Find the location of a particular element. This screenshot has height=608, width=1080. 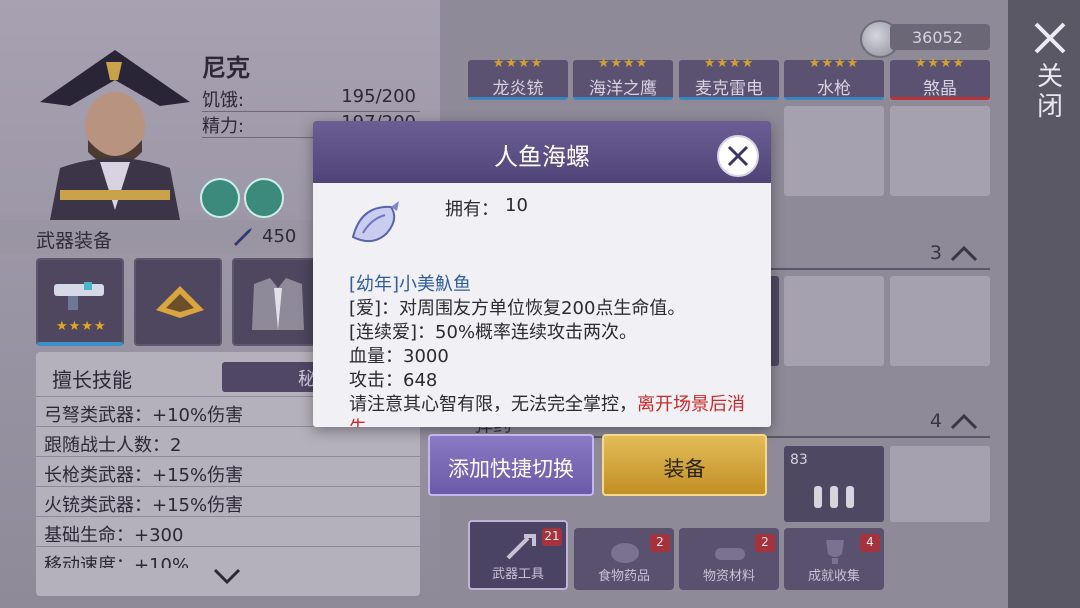

close-label: 关闭 is located at coordinates (1050, 92).